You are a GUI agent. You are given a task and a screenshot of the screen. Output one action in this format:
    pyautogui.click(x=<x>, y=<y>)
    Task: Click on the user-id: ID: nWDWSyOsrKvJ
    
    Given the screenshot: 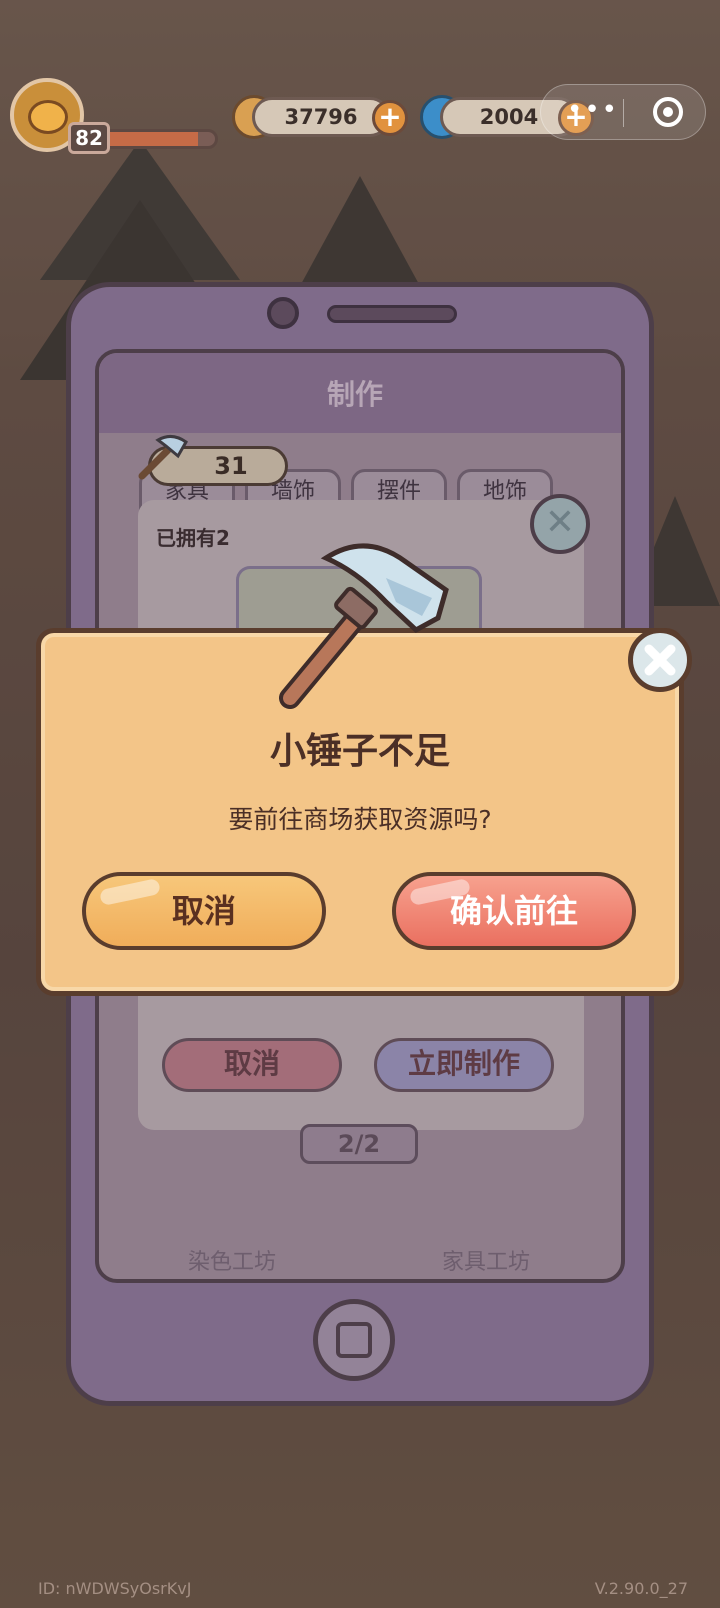 What is the action you would take?
    pyautogui.click(x=115, y=1588)
    